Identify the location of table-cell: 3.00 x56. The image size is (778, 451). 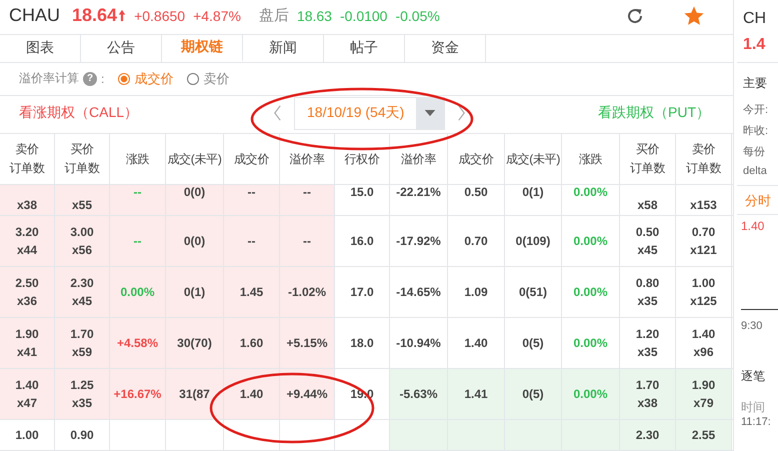
(82, 241).